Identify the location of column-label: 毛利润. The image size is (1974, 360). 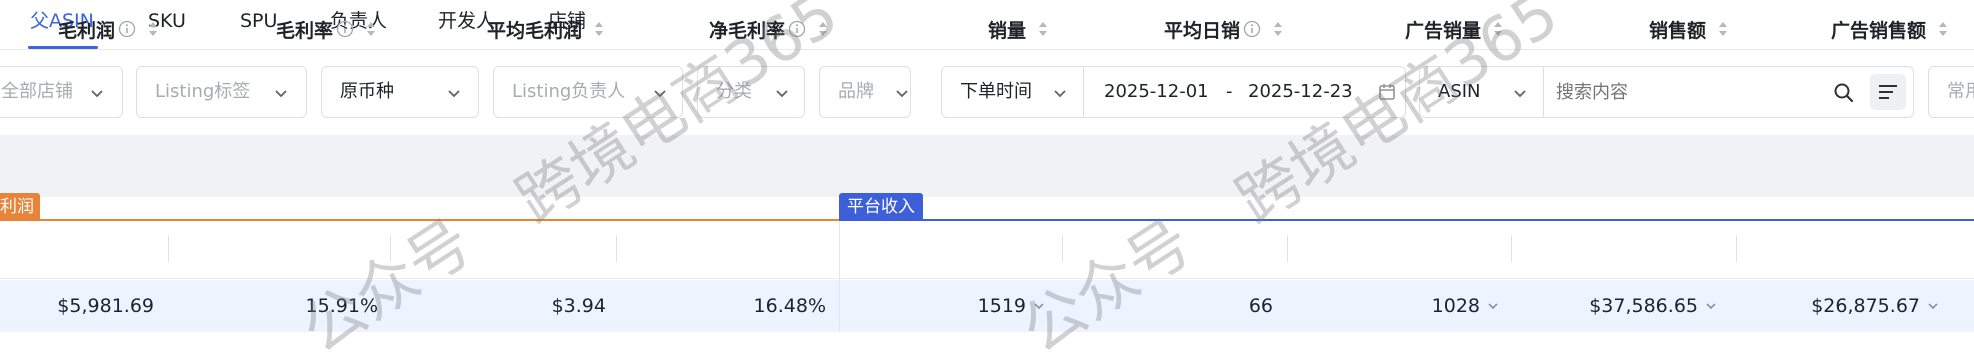
(86, 30).